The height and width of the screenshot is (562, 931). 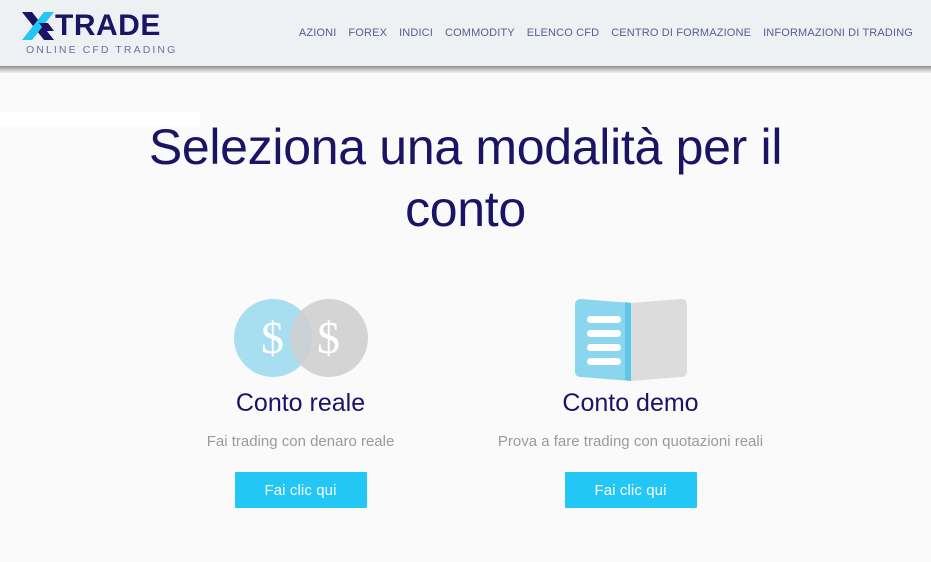 What do you see at coordinates (681, 33) in the screenshot?
I see `nav-item-centro-di-formazione: CENTRO DI FORMAZIONE` at bounding box center [681, 33].